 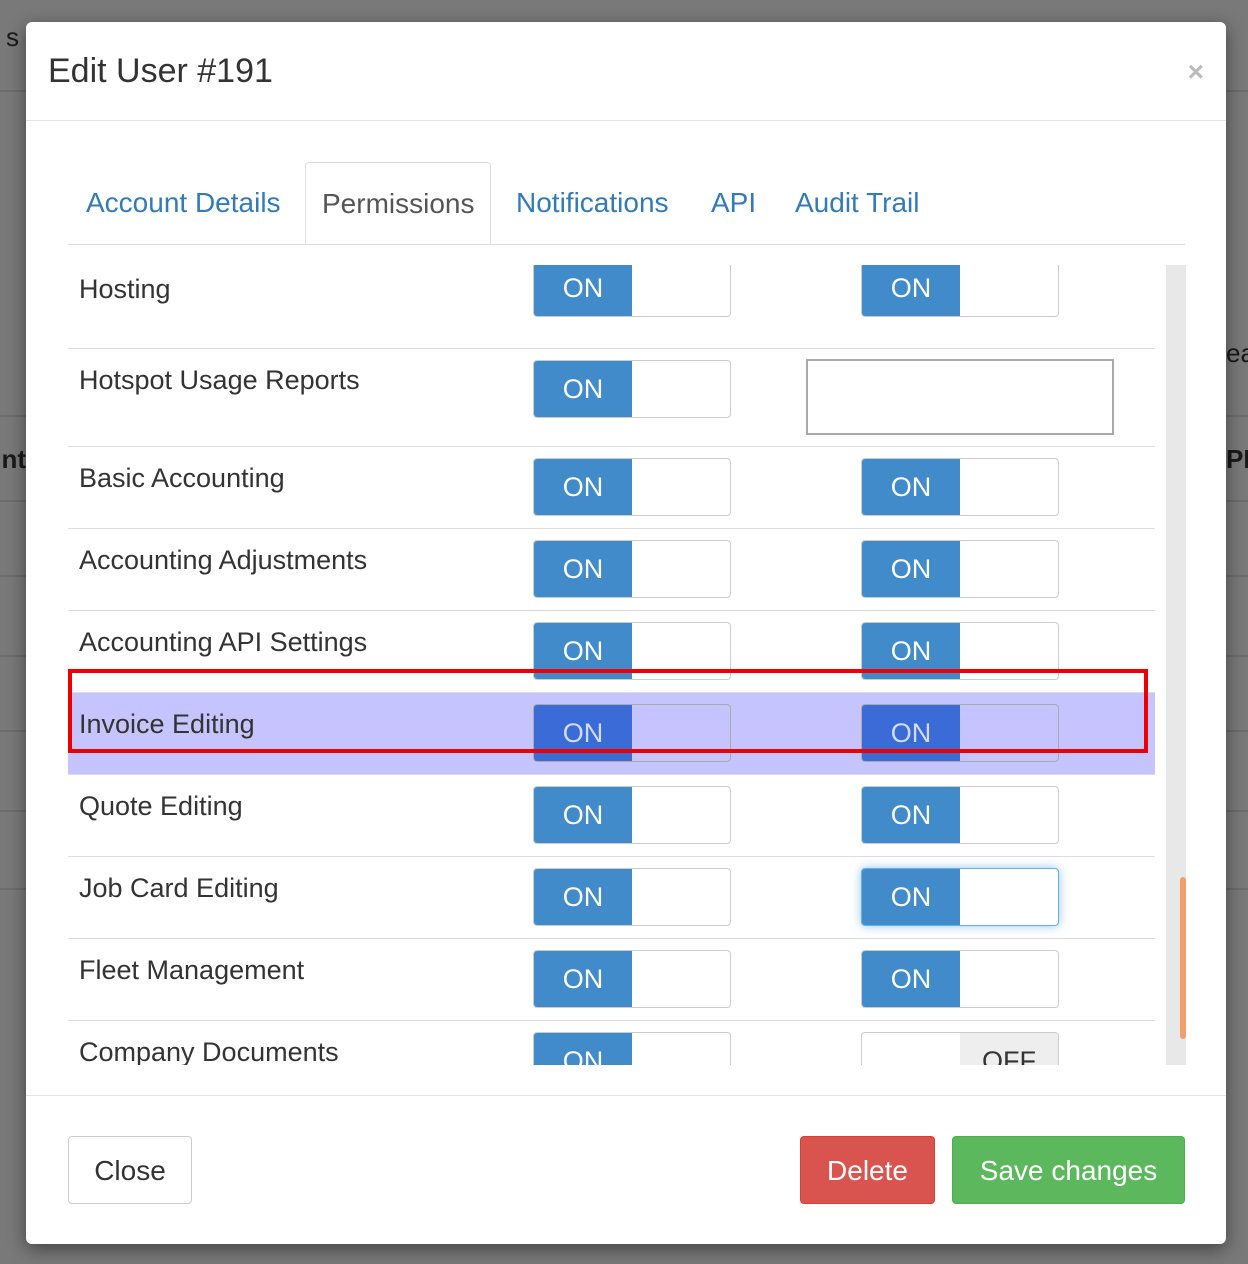 I want to click on empty-permission-cell, so click(x=960, y=397).